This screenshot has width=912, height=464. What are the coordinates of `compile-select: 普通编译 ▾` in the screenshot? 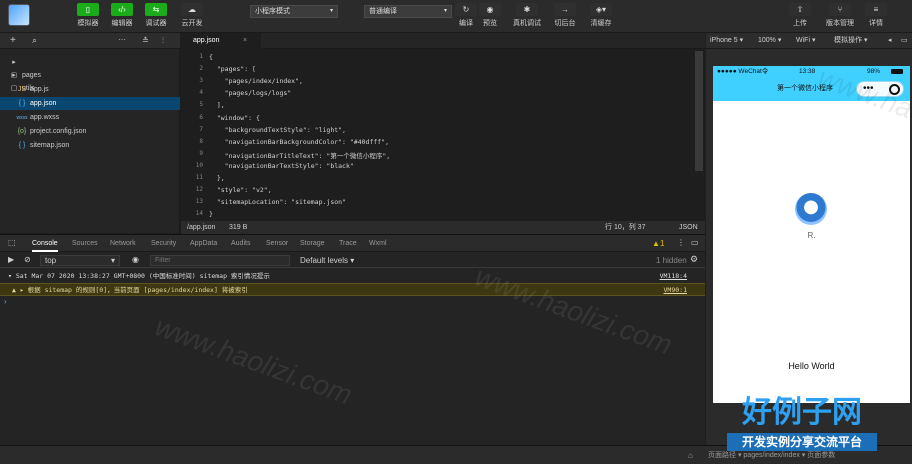 It's located at (408, 11).